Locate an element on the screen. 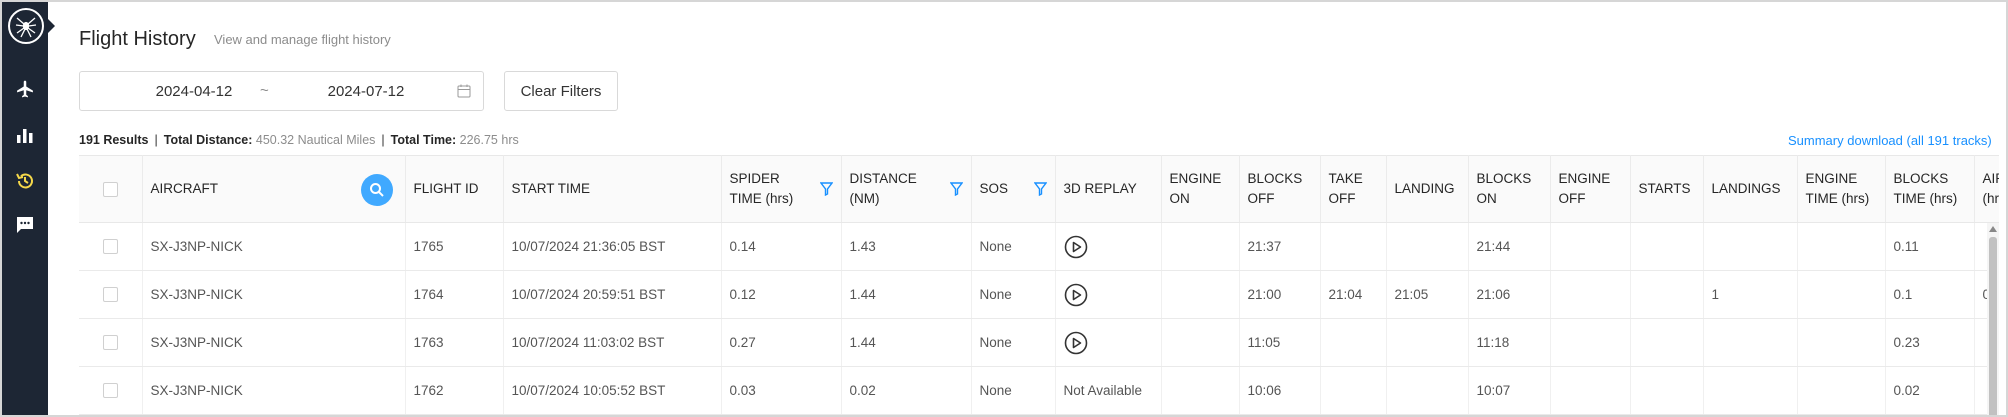 This screenshot has height=417, width=2008. nav-flights is located at coordinates (25, 89).